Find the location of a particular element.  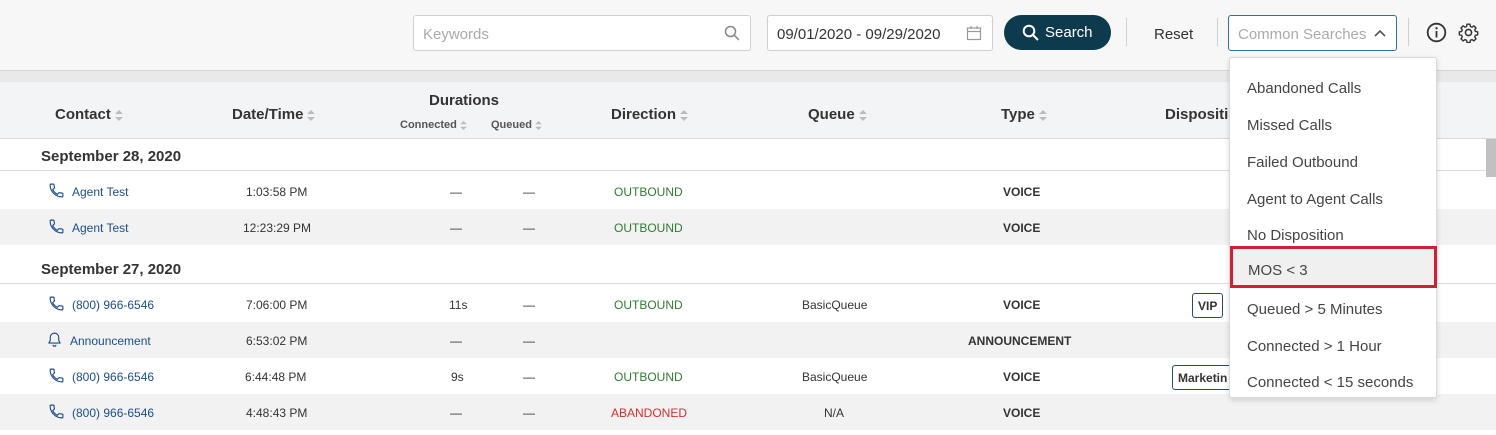

header-queue: Queue is located at coordinates (837, 114).